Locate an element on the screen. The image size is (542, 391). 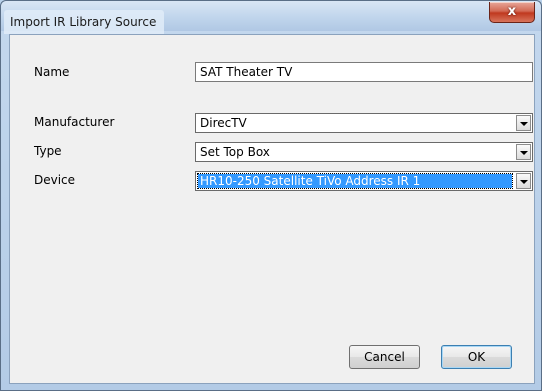
device-value: HR10-250 Satellite TiVo Address IR 1 is located at coordinates (355, 181).